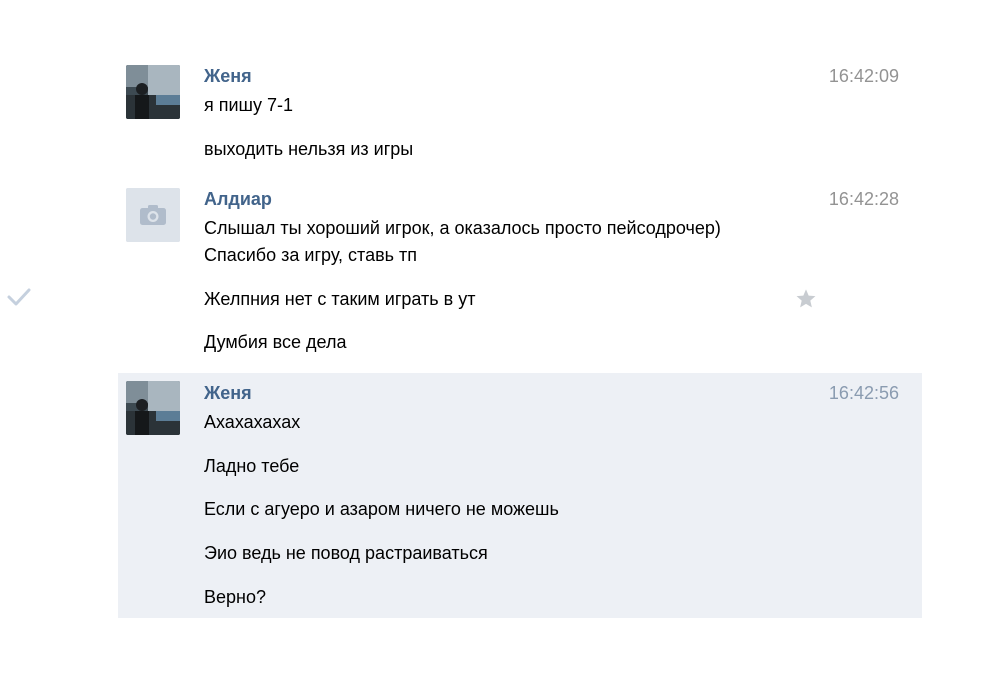 This screenshot has height=700, width=1000. What do you see at coordinates (864, 393) in the screenshot?
I see `message-time: 16:42:56` at bounding box center [864, 393].